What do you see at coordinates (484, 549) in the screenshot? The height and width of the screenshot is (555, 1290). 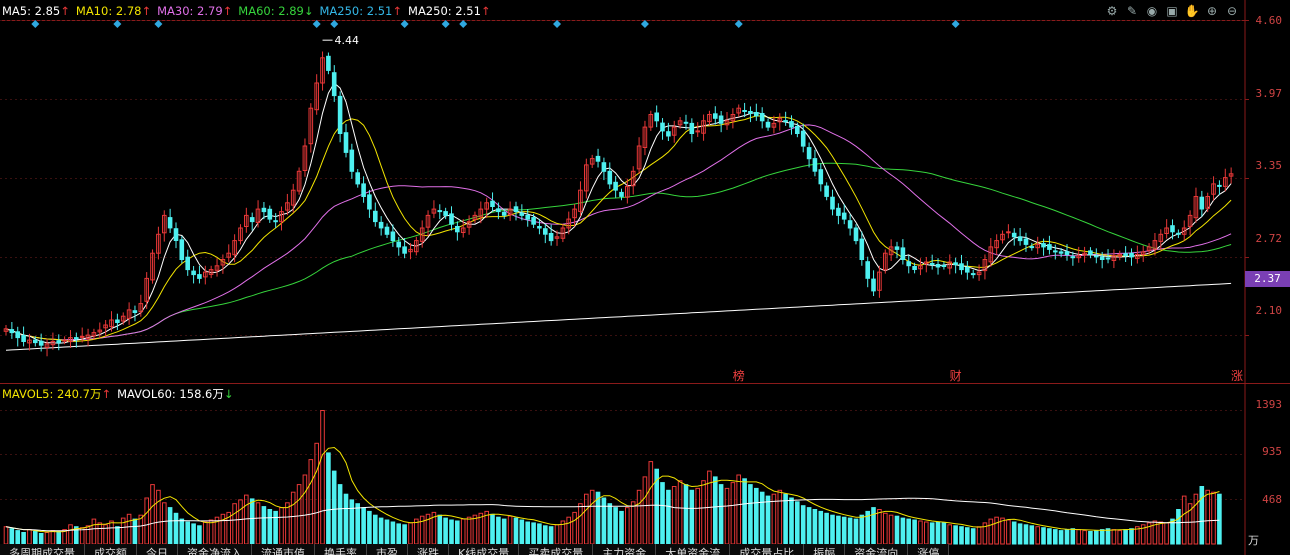 I see `tab-8: K线成交量` at bounding box center [484, 549].